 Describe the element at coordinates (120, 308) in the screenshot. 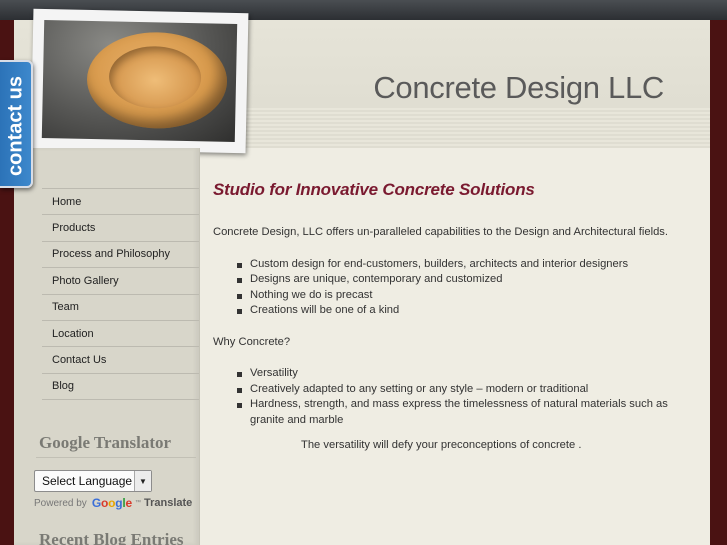

I see `nav-item-team: Team` at that location.